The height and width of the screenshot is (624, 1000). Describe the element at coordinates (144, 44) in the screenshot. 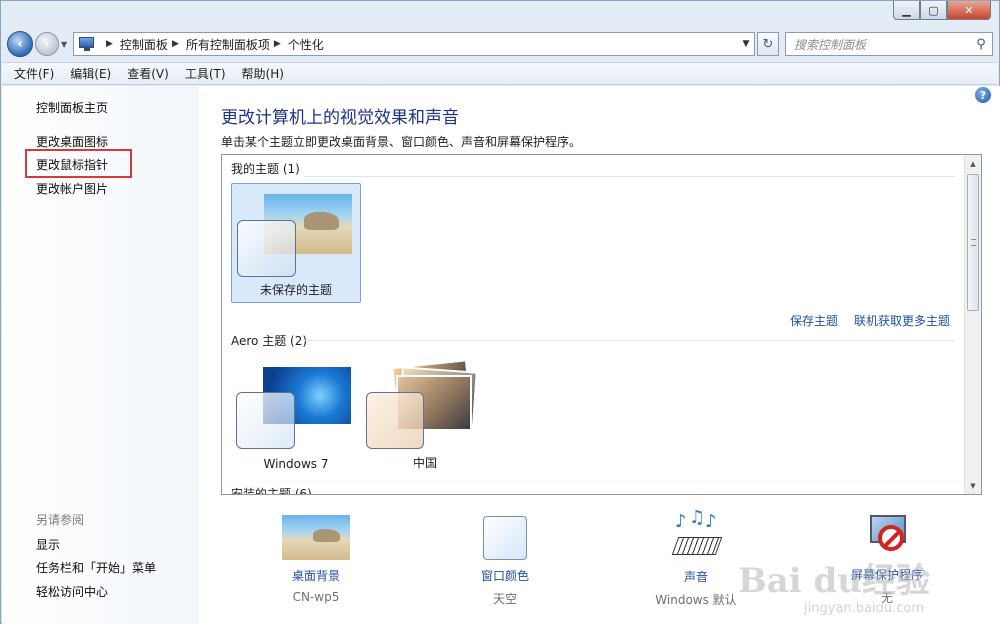

I see `breadcrumb-control-panel: 控制面板` at that location.